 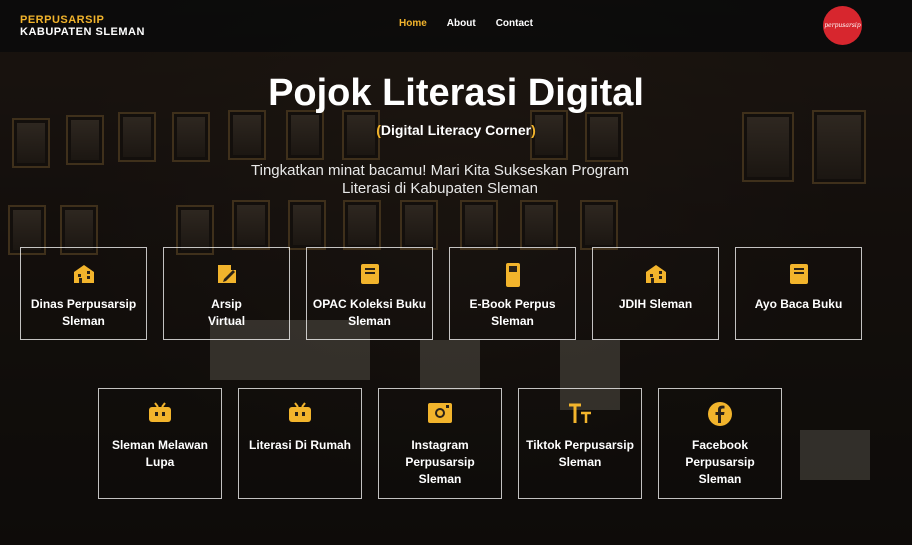 I want to click on document-edit-icon, so click(x=227, y=276).